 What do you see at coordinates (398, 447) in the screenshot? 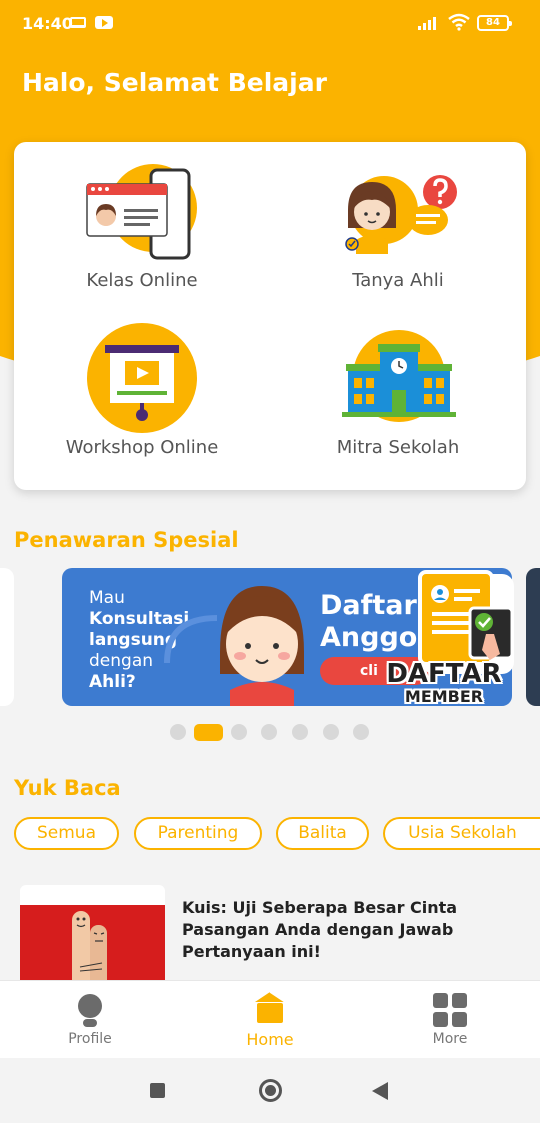
I see `menu-label: Mitra Sekolah` at bounding box center [398, 447].